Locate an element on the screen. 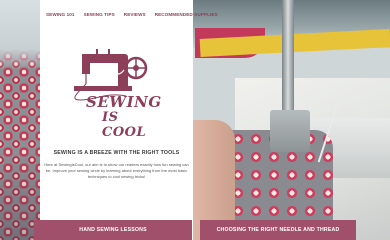 This screenshot has height=240, width=390. logo-wordmark-line1: SEWING is located at coordinates (124, 102).